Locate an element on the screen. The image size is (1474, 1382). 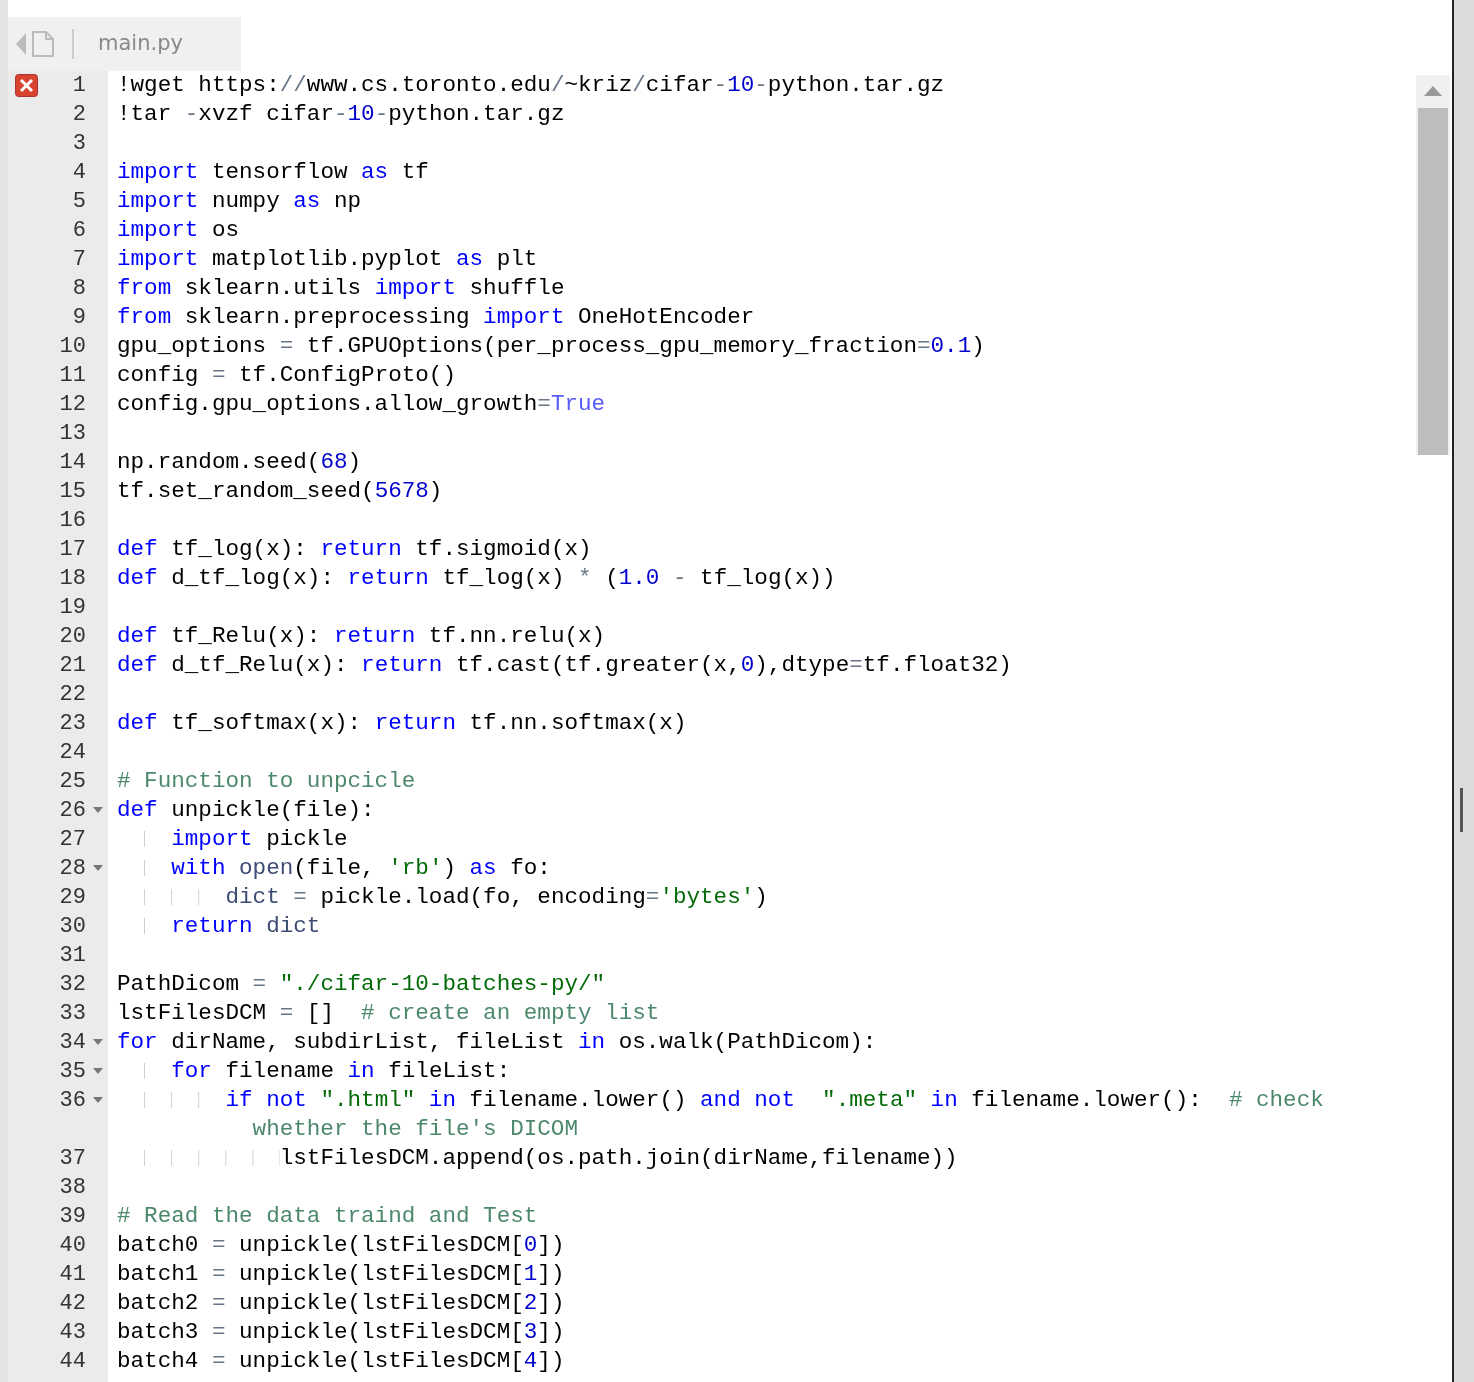
code-line: for filename in fileList: is located at coordinates (314, 1071).